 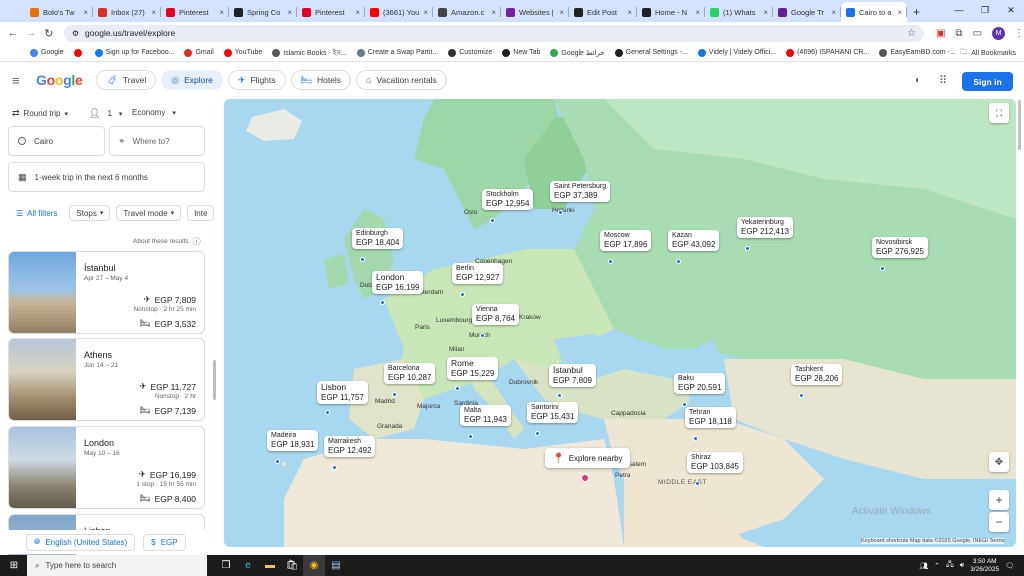 What do you see at coordinates (467, 12) in the screenshot?
I see `browser-tab: Amazon.c ×` at bounding box center [467, 12].